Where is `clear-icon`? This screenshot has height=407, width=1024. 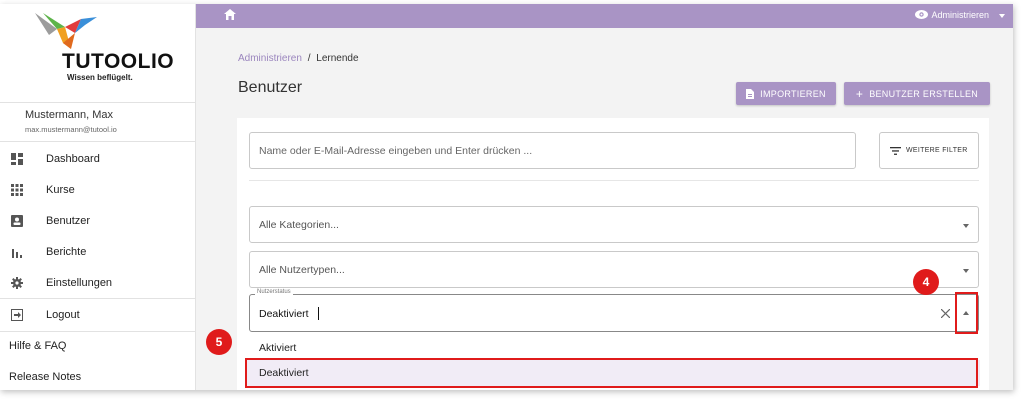
clear-icon is located at coordinates (945, 313).